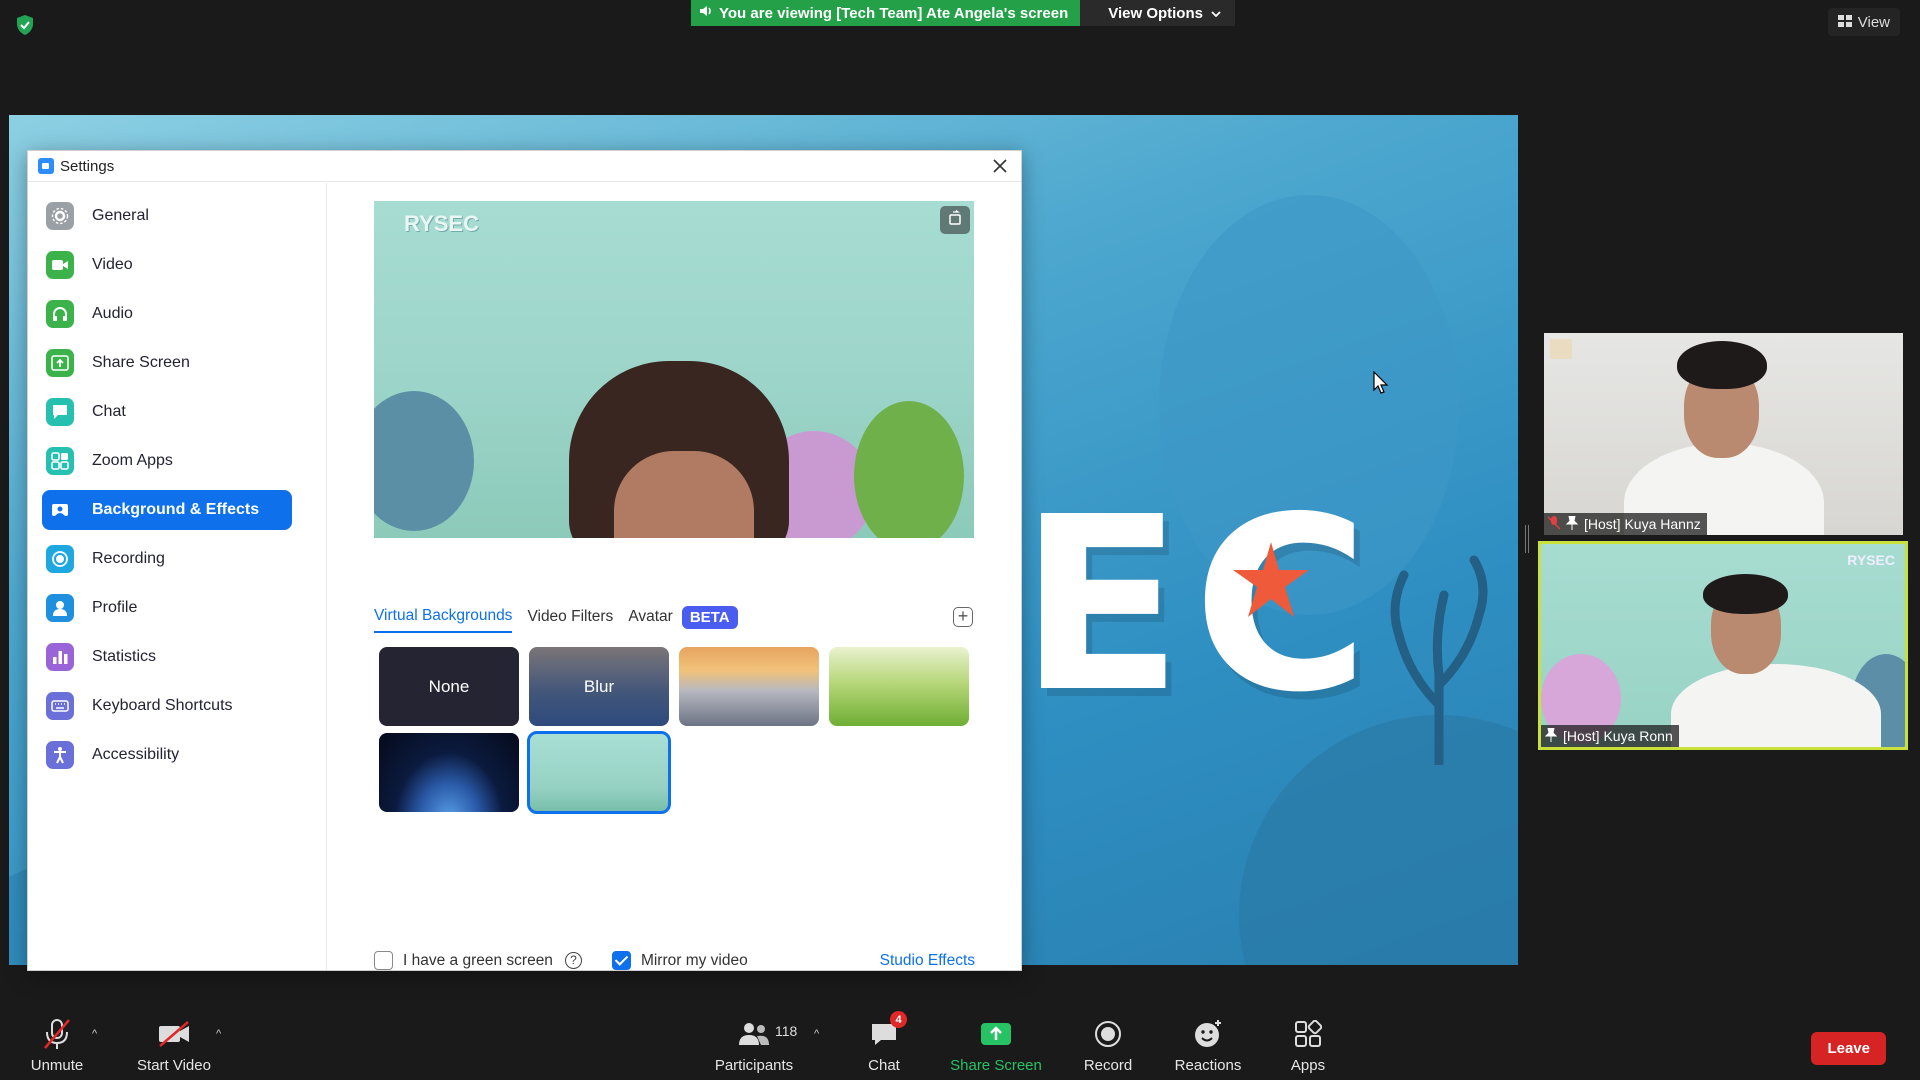  What do you see at coordinates (1308, 1065) in the screenshot?
I see `apps-label: Apps` at bounding box center [1308, 1065].